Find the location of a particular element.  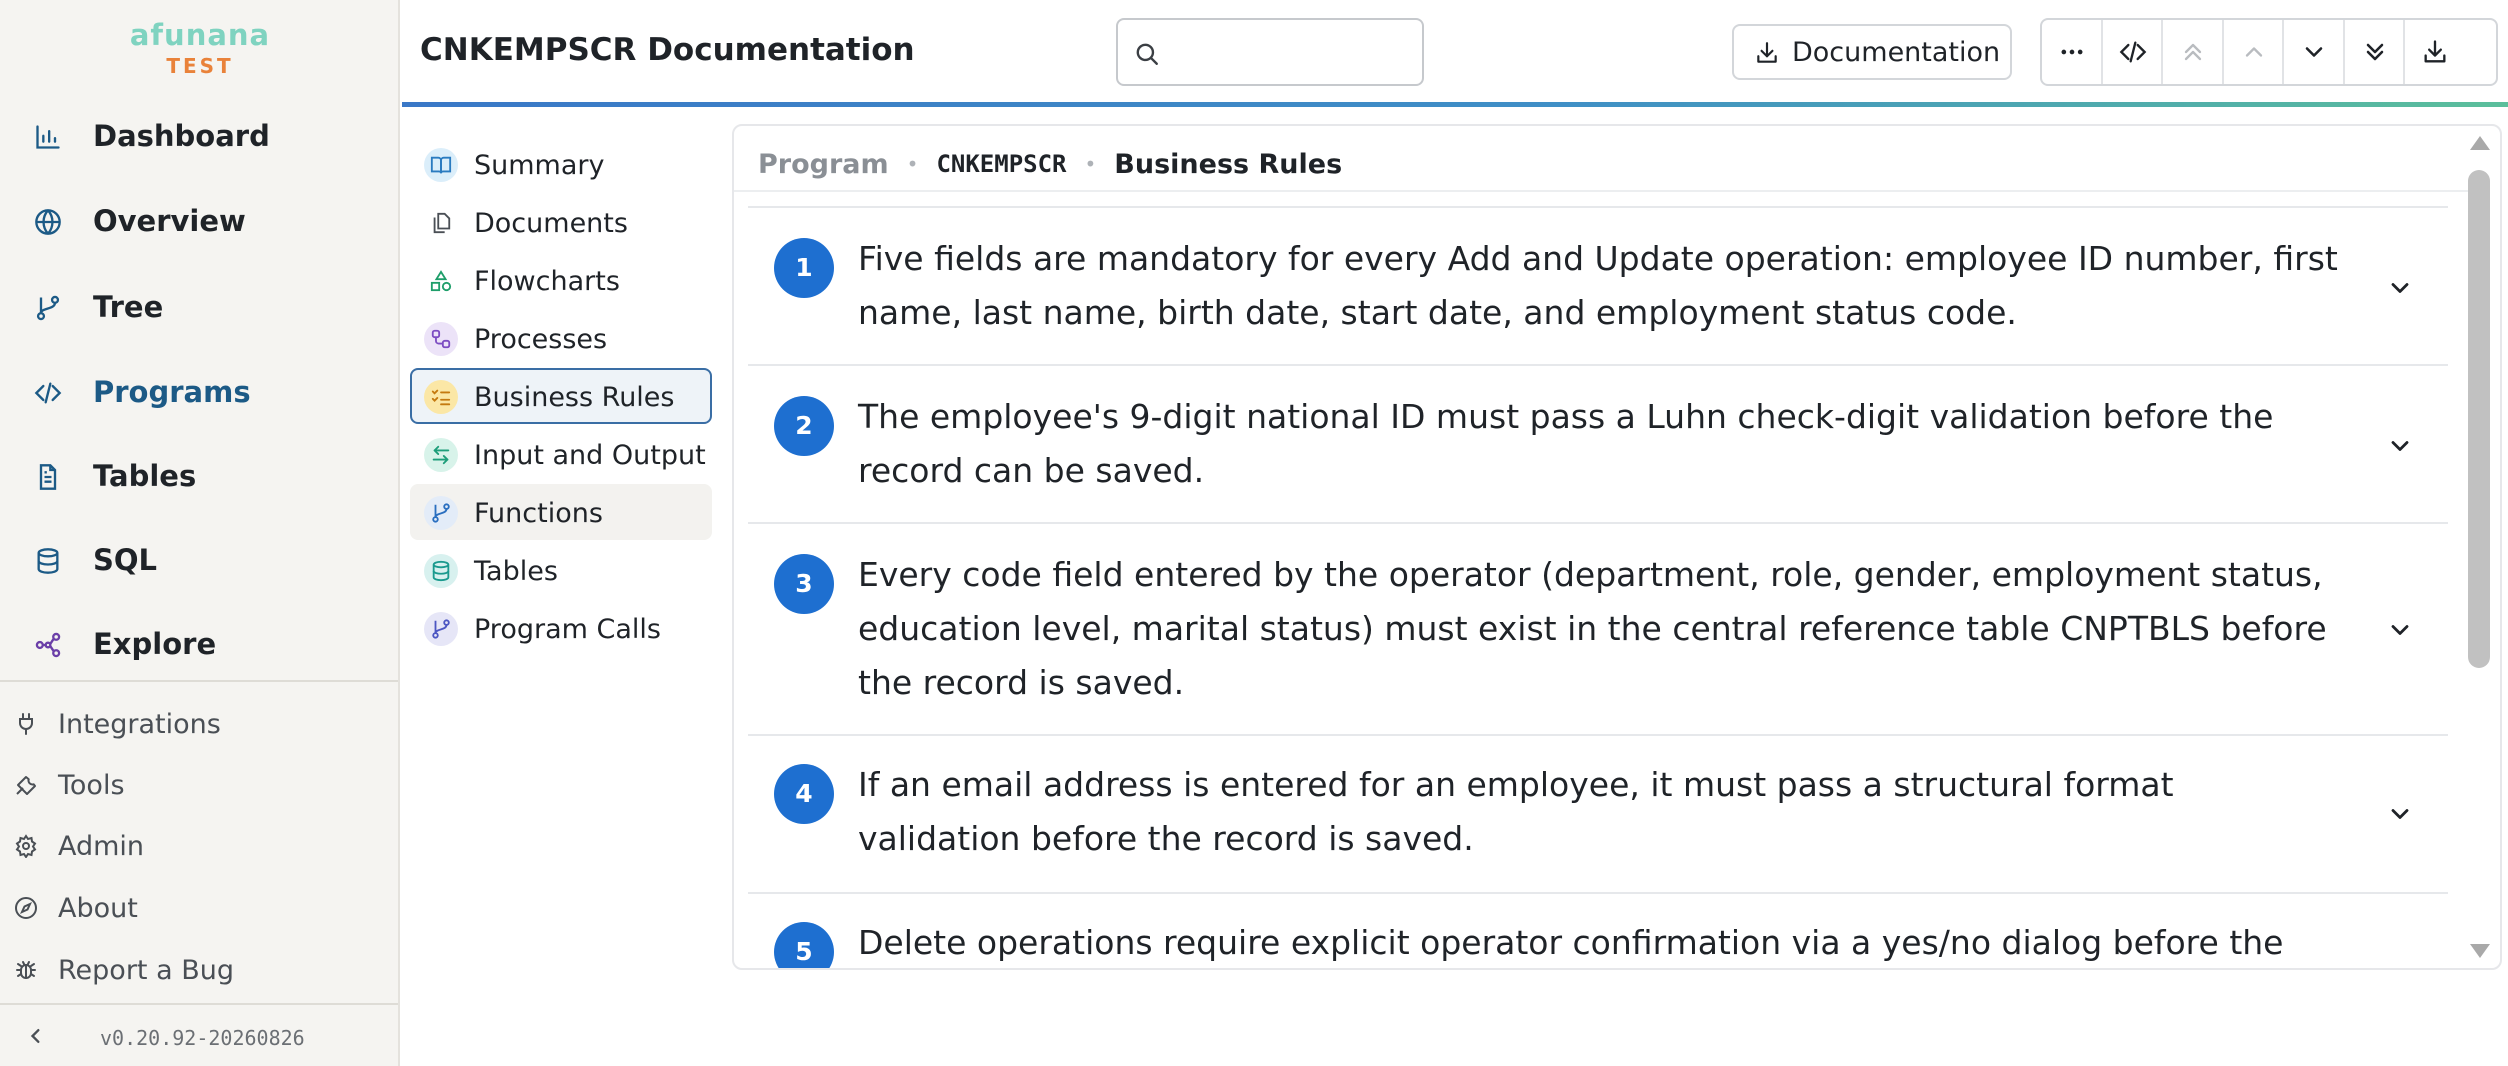

subnav-item-summary: Summary is located at coordinates (561, 164).